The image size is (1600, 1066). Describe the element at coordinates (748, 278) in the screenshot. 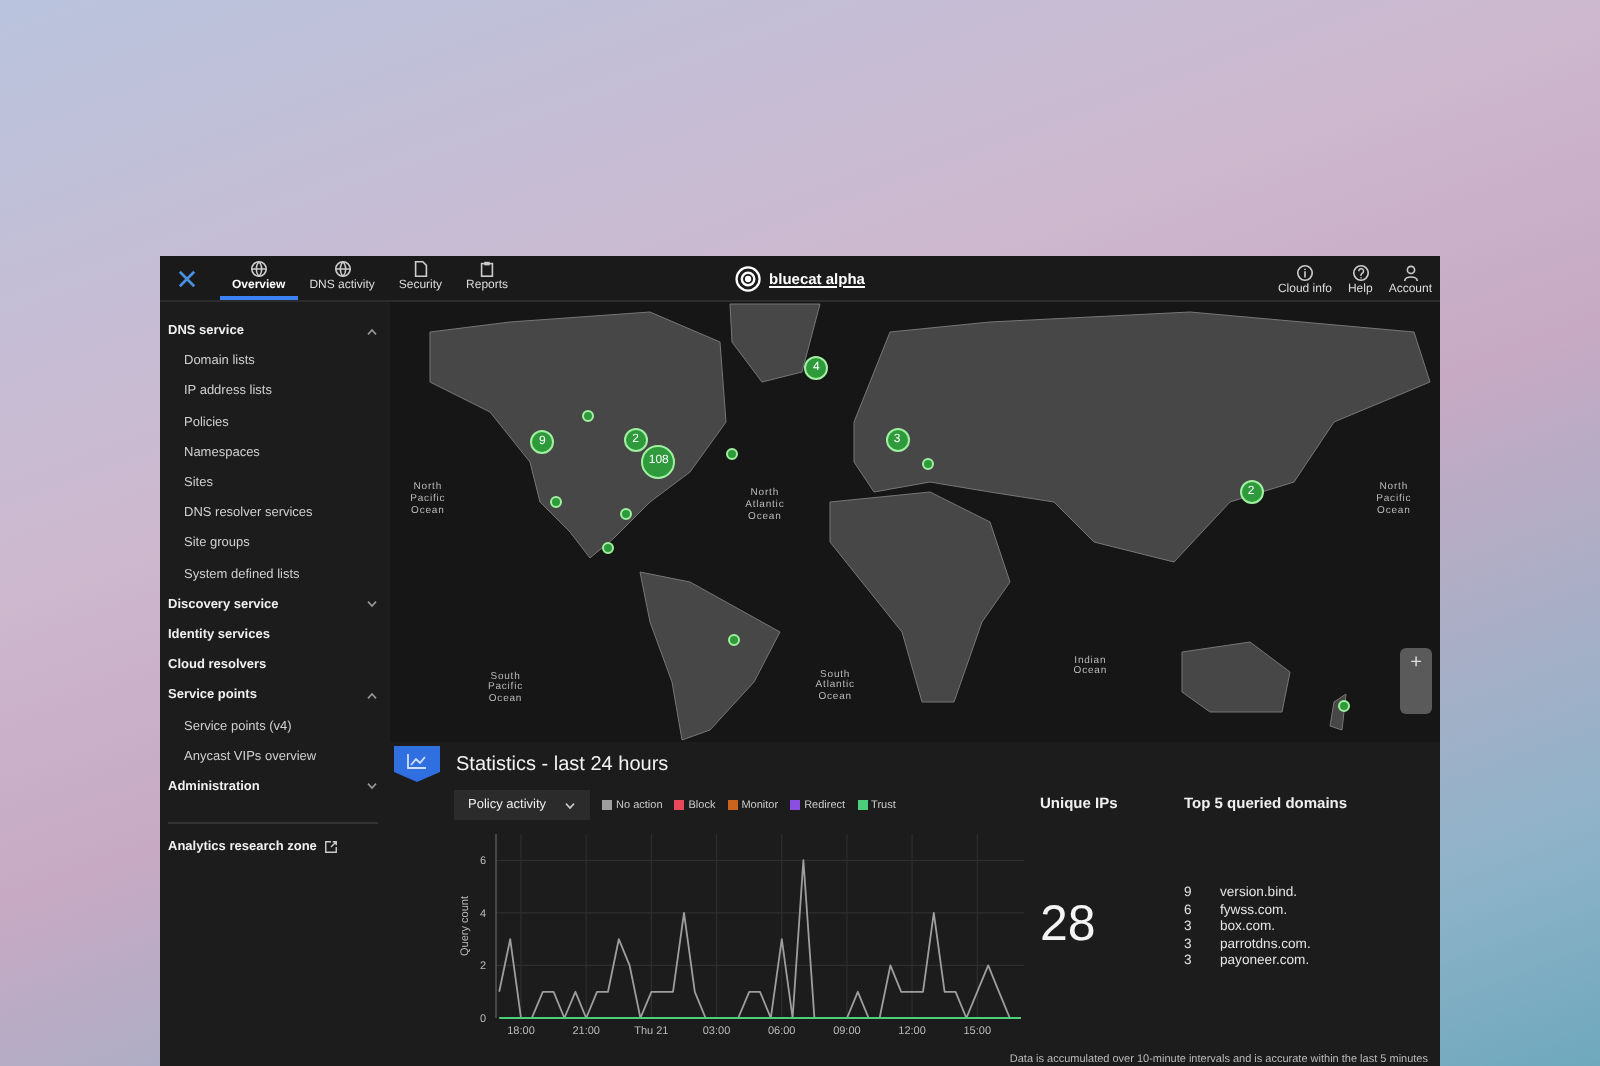

I see `logo-icon` at that location.